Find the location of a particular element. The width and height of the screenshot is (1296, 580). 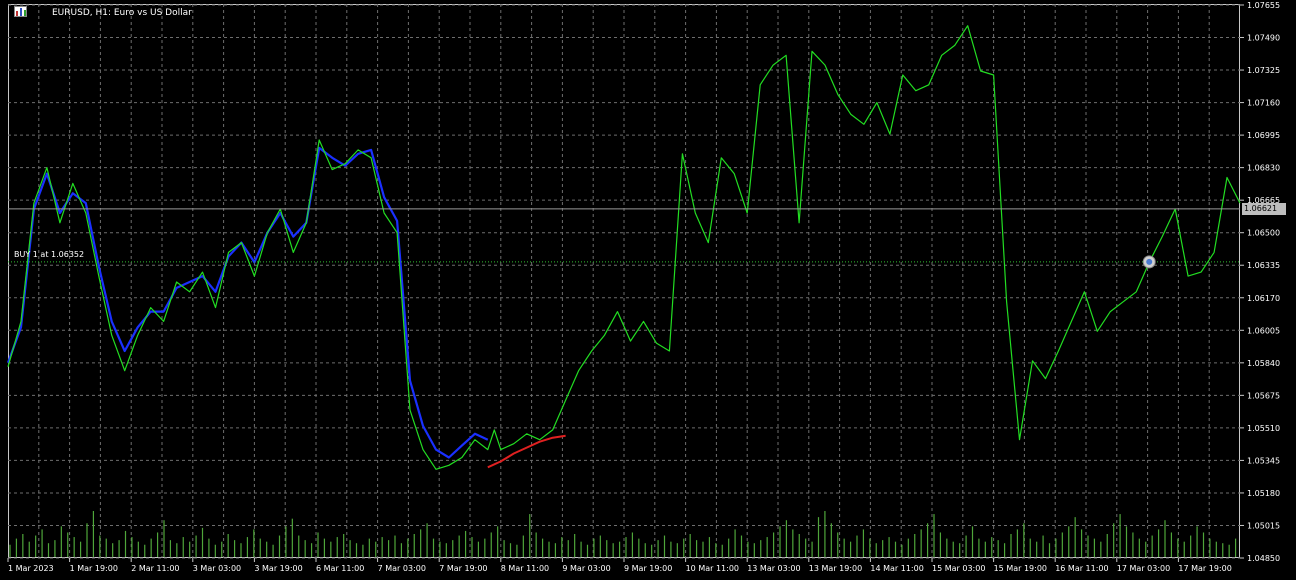

bar-chart-icon is located at coordinates (30, 12).